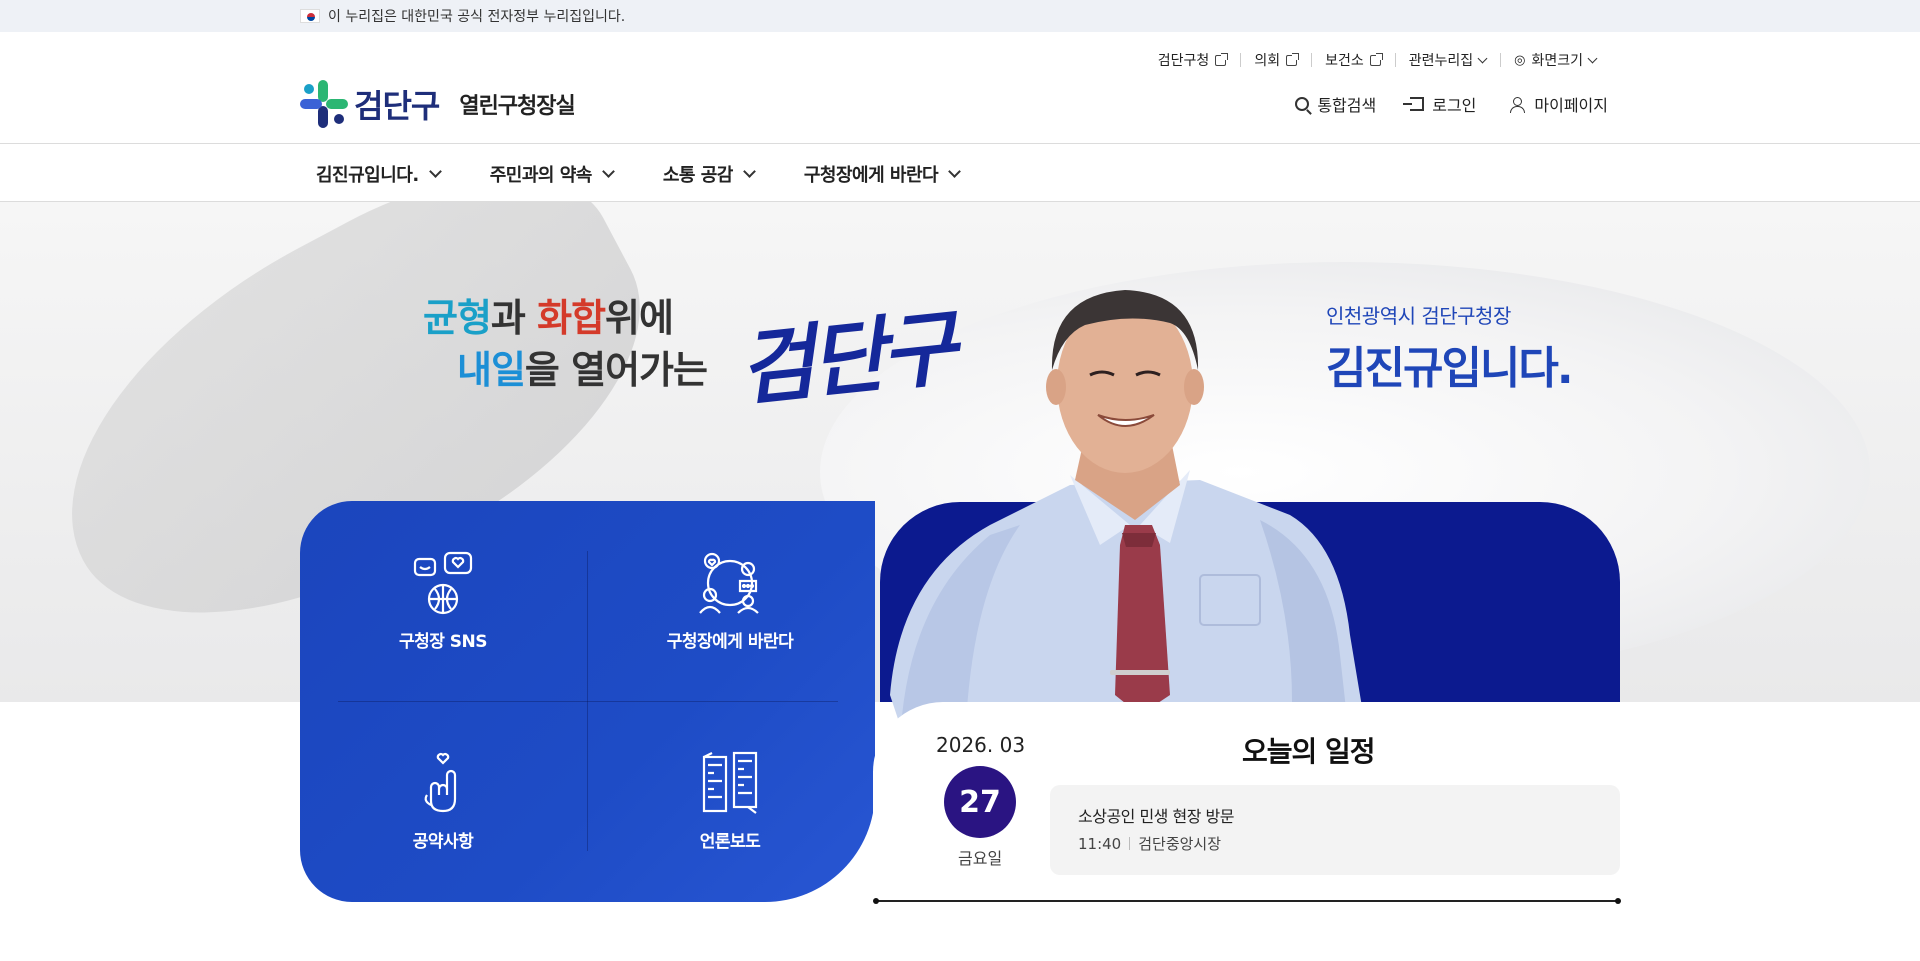  I want to click on nav-label: 김진규입니다., so click(367, 175).